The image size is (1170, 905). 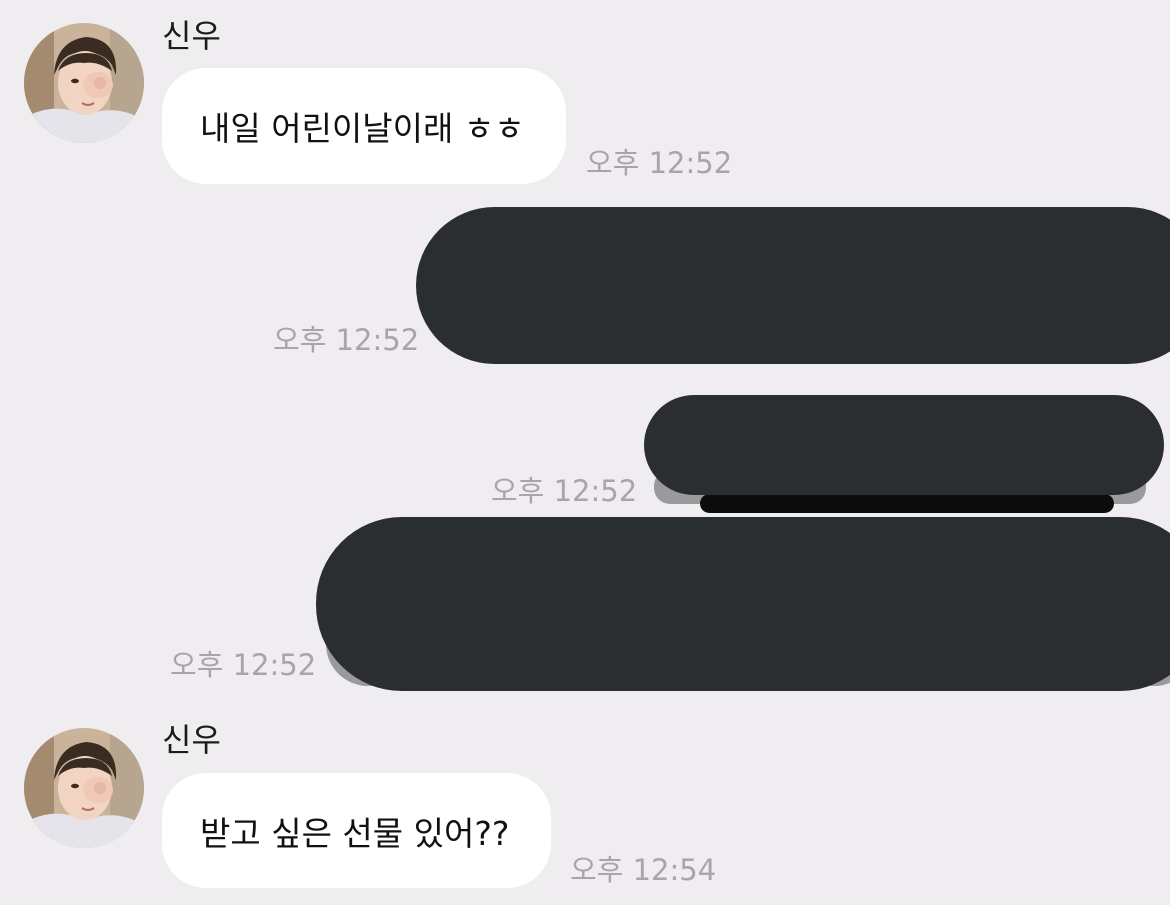 I want to click on message-text: 받고 싶은 선물 있어??, so click(x=355, y=833).